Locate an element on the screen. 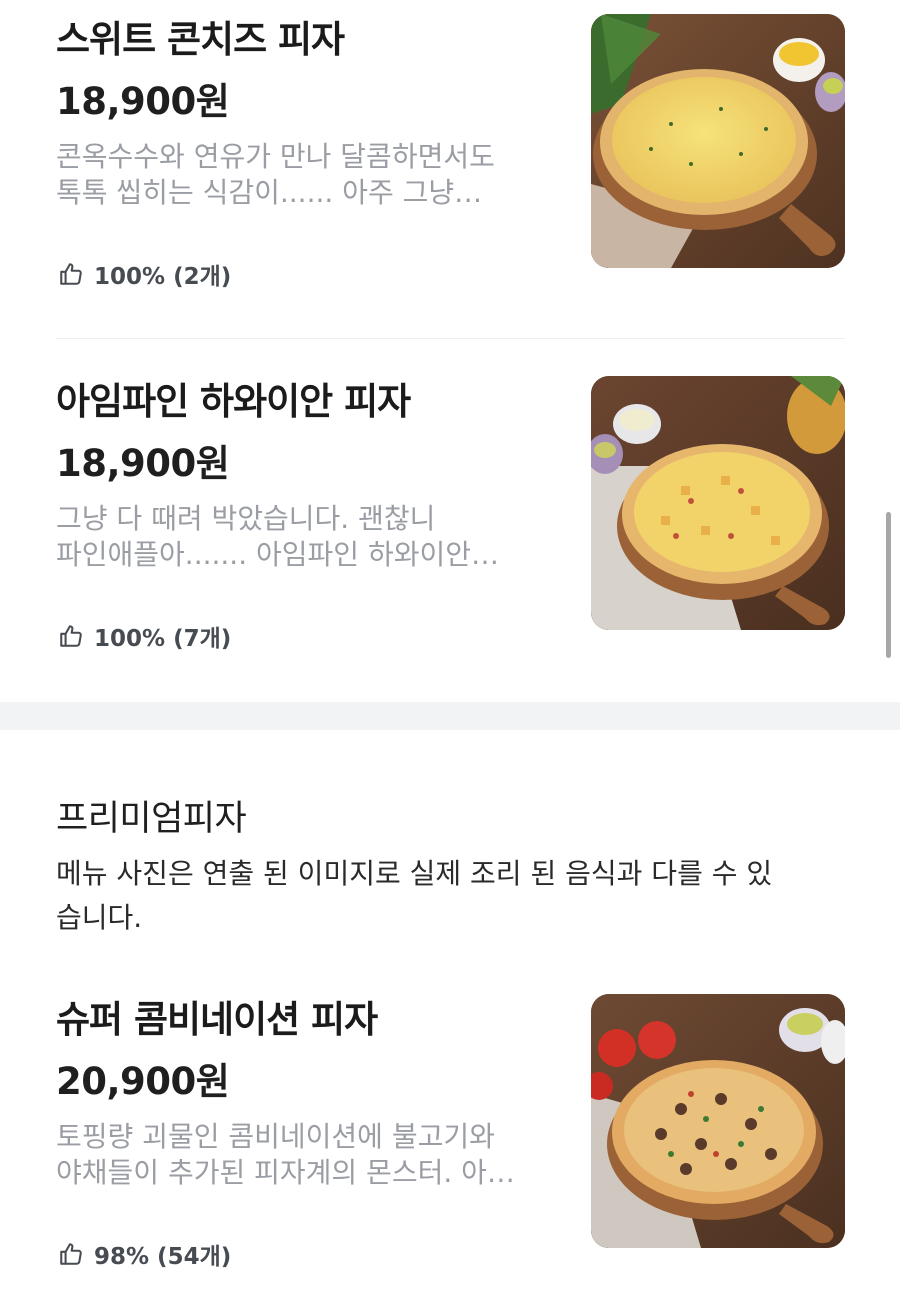  sweet-corn-cheese-pizza-image is located at coordinates (718, 141).